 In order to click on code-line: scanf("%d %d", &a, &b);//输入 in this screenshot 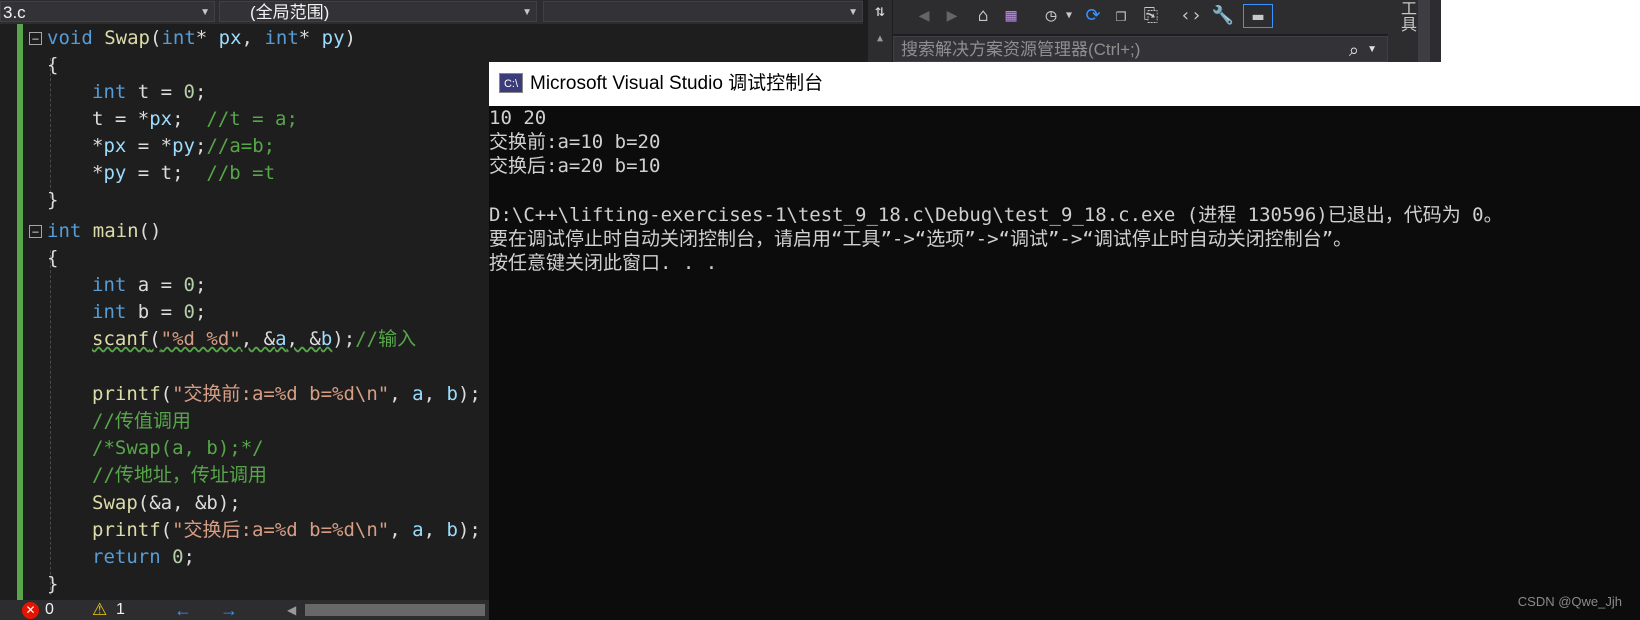, I will do `click(254, 339)`.